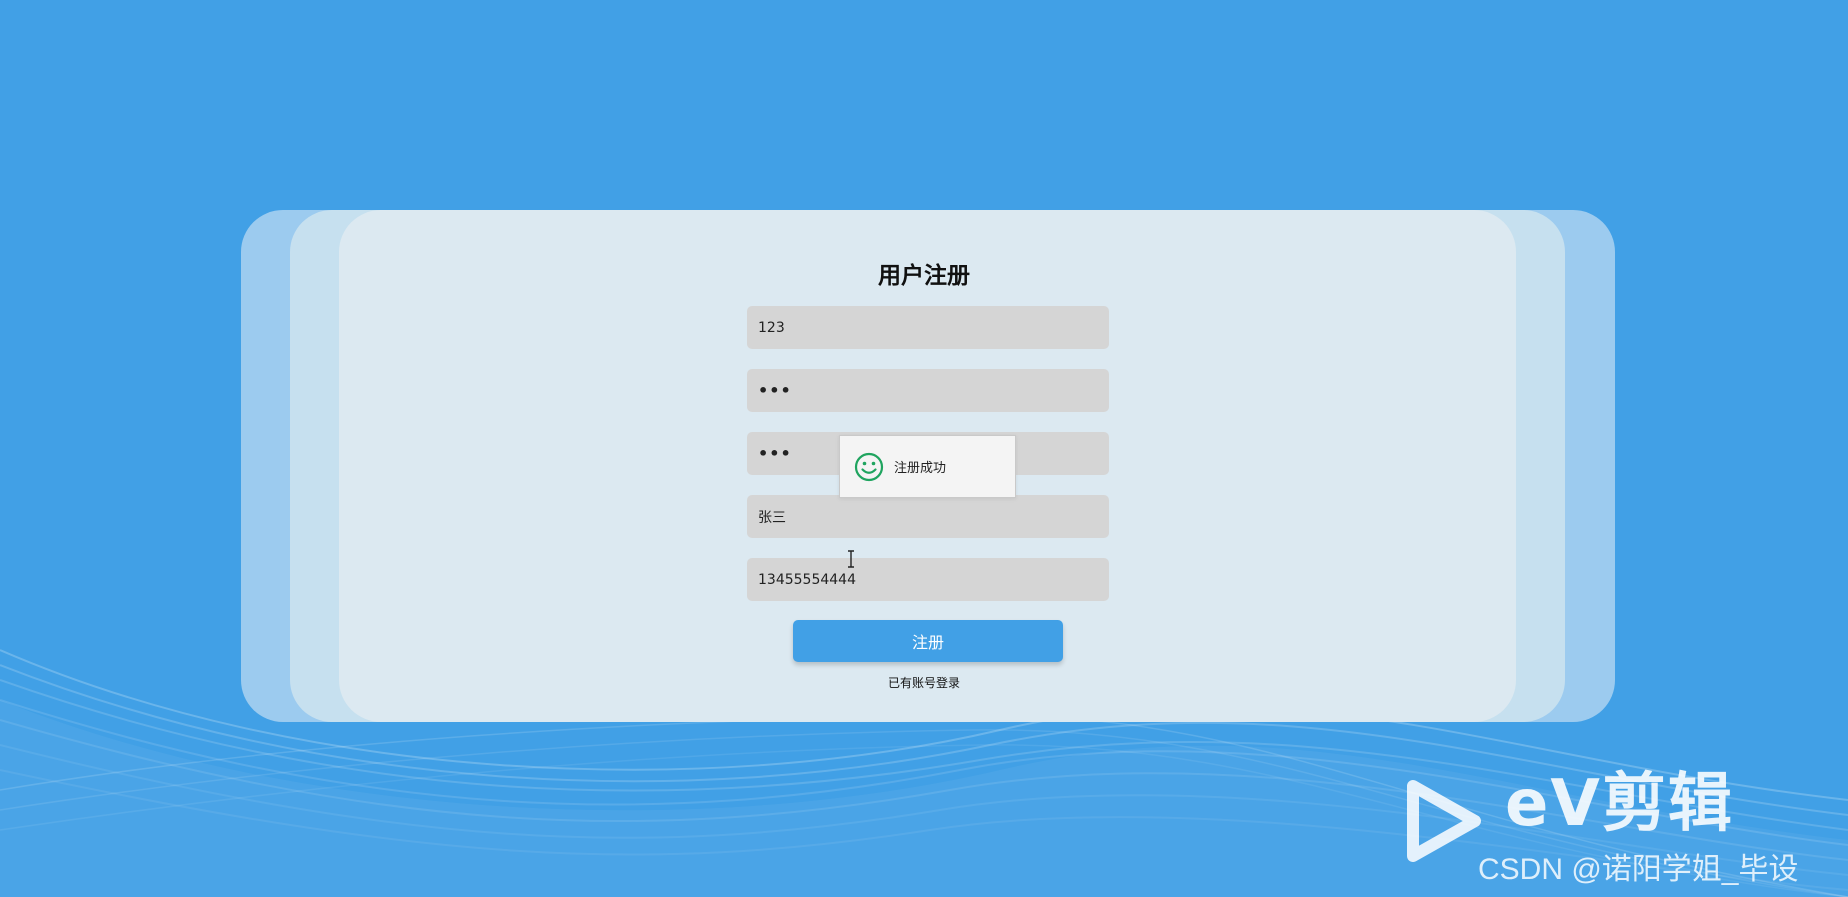 This screenshot has width=1848, height=897. What do you see at coordinates (924, 276) in the screenshot?
I see `page-title: 用户注册` at bounding box center [924, 276].